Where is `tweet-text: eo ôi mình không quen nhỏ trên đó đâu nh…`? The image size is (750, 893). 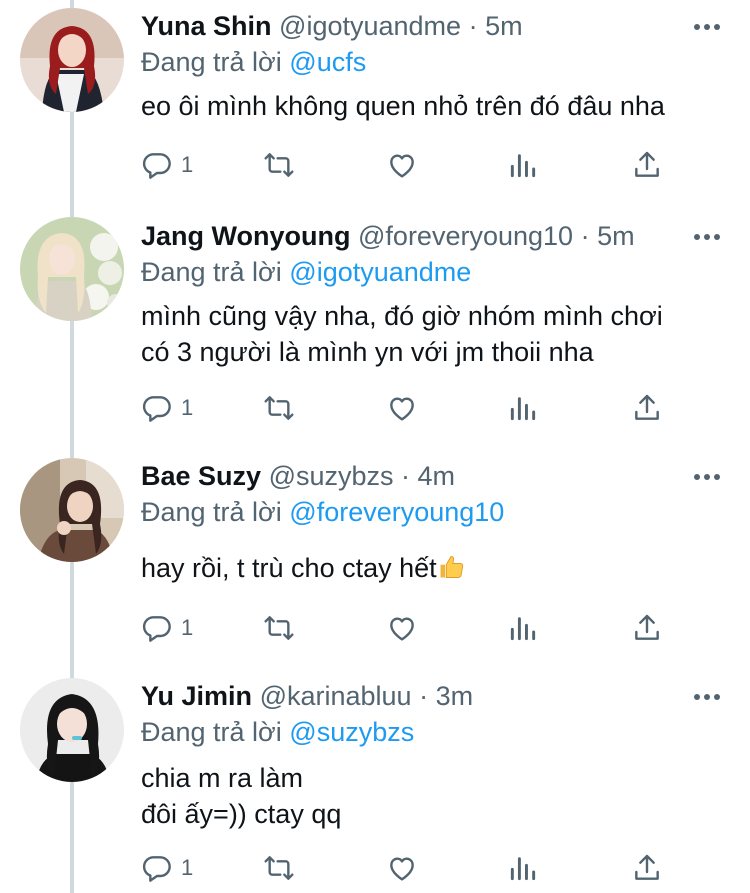 tweet-text: eo ôi mình không quen nhỏ trên đó đâu nh… is located at coordinates (403, 106).